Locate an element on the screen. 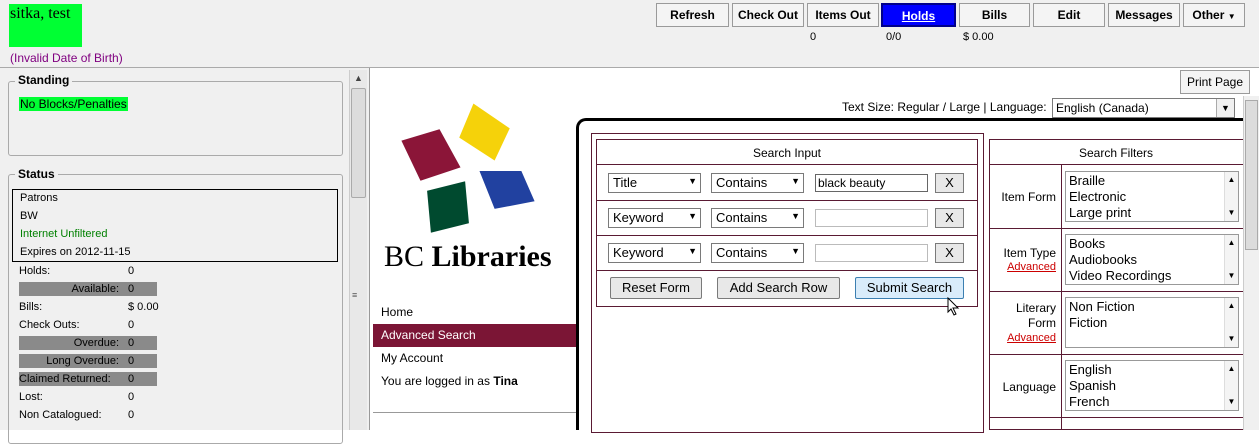  checkout-button: Check Out is located at coordinates (768, 15).